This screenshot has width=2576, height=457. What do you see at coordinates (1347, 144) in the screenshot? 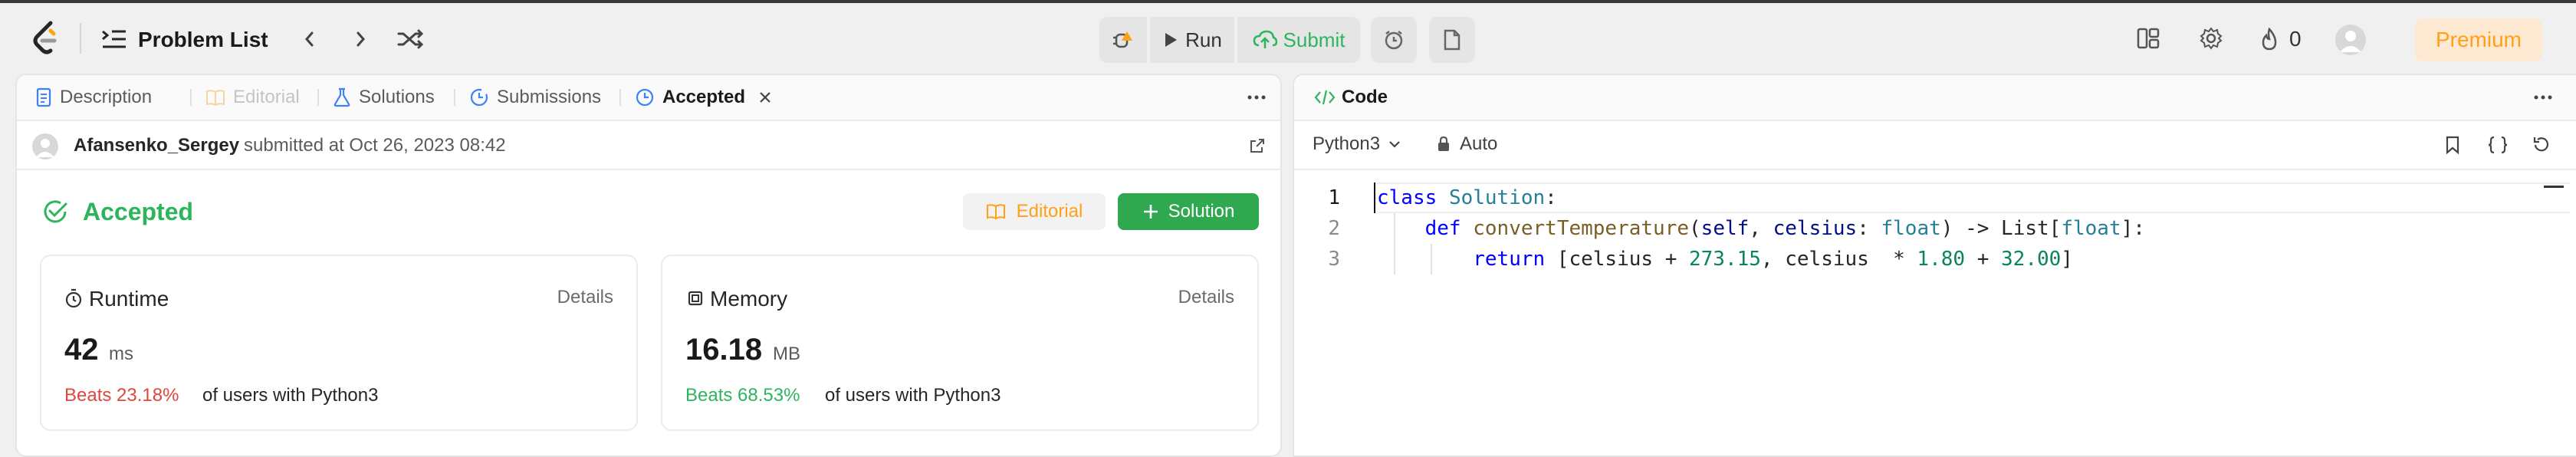
I see `language-label: Python3` at bounding box center [1347, 144].